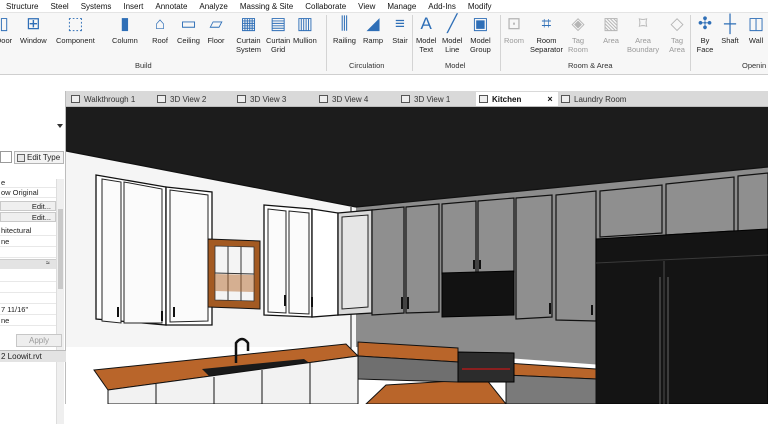  I want to click on mullion-button: ▥ Mullion, so click(305, 37).